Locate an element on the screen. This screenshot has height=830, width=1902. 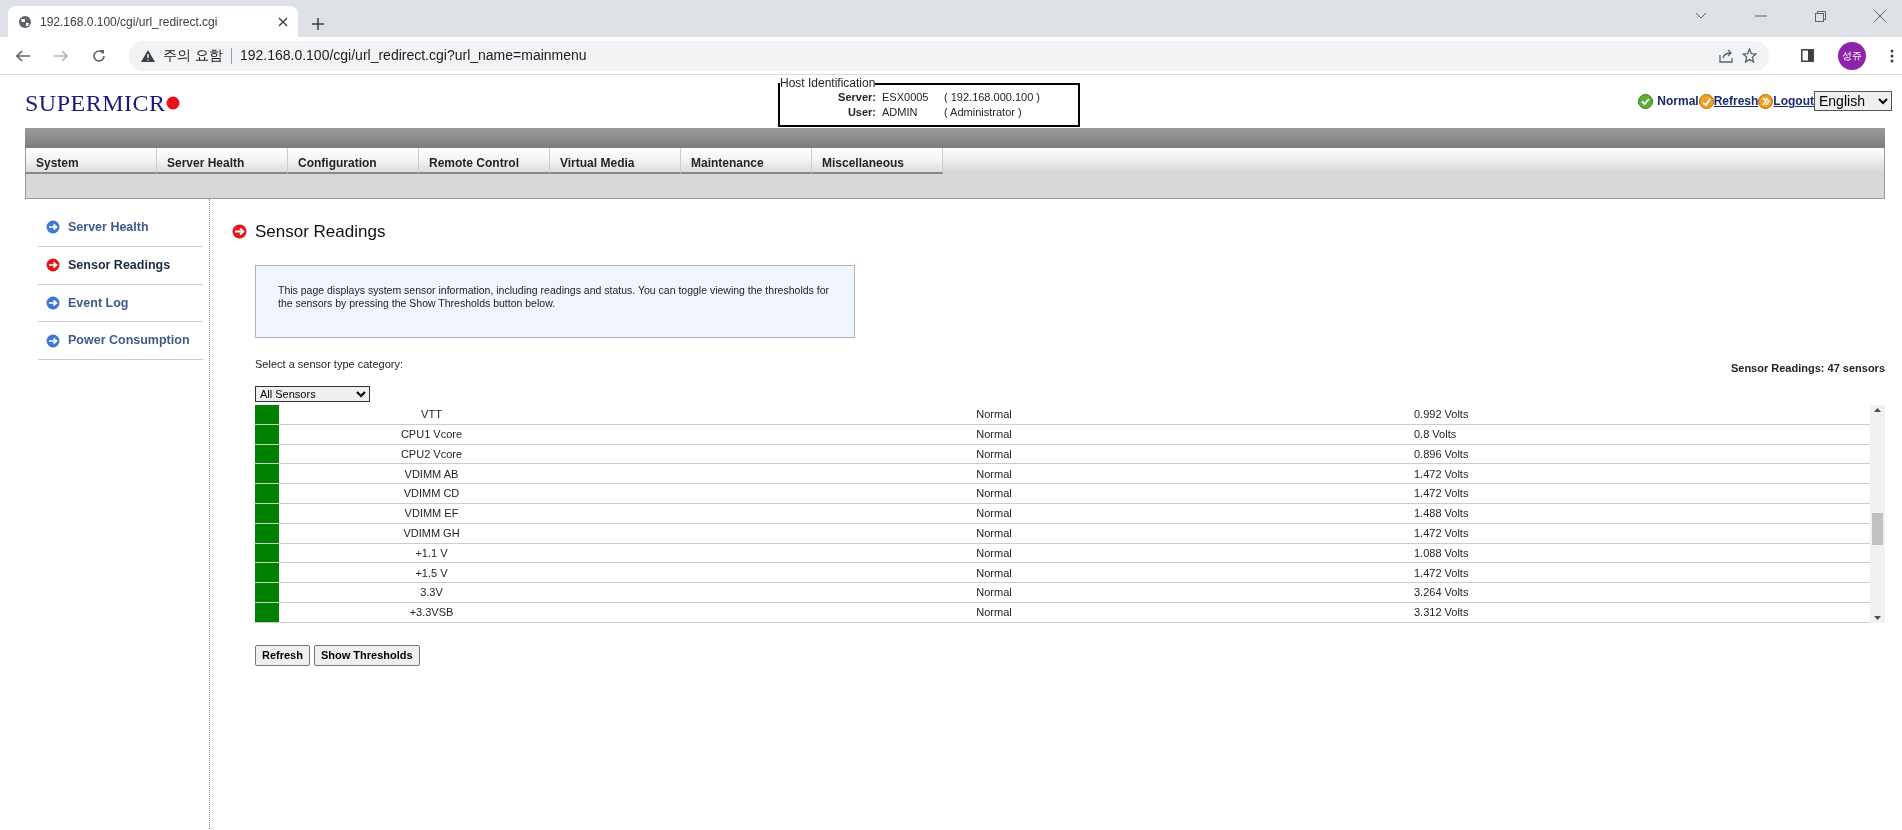
host-identification-legend: Host Identification is located at coordinates (828, 83).